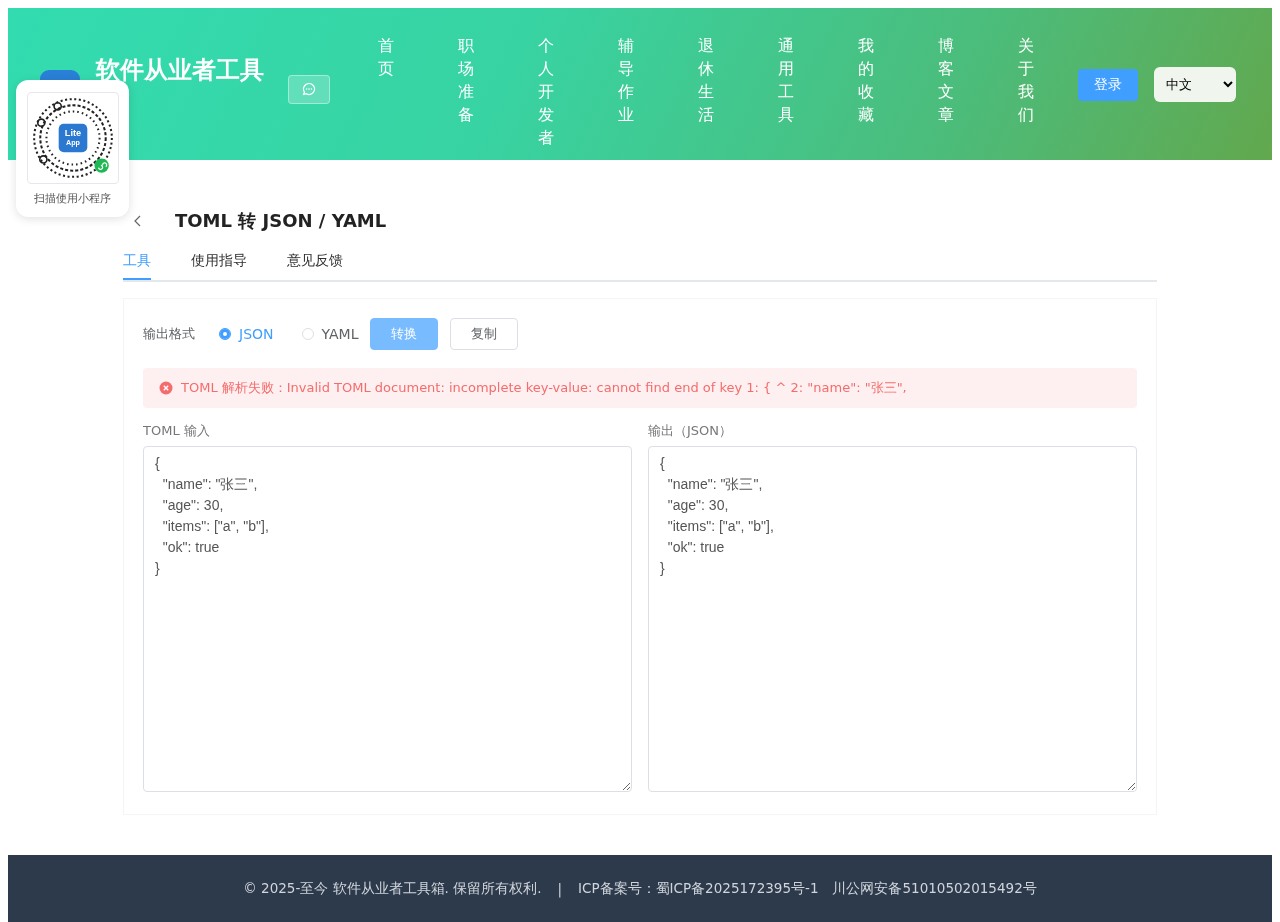 This screenshot has height=922, width=1280. What do you see at coordinates (466, 91) in the screenshot?
I see `nav-link: 职场准备` at bounding box center [466, 91].